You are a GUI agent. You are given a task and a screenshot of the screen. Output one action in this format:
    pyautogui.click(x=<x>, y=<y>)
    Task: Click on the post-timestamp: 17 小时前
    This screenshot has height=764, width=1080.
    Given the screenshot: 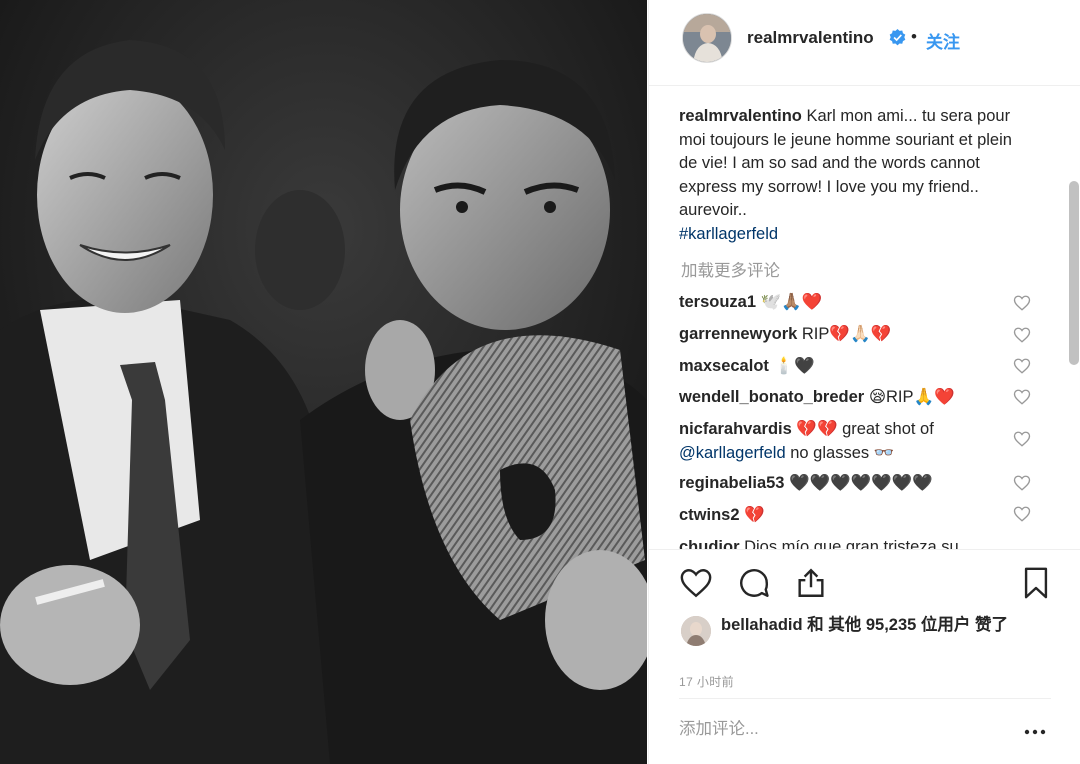 What is the action you would take?
    pyautogui.click(x=706, y=681)
    